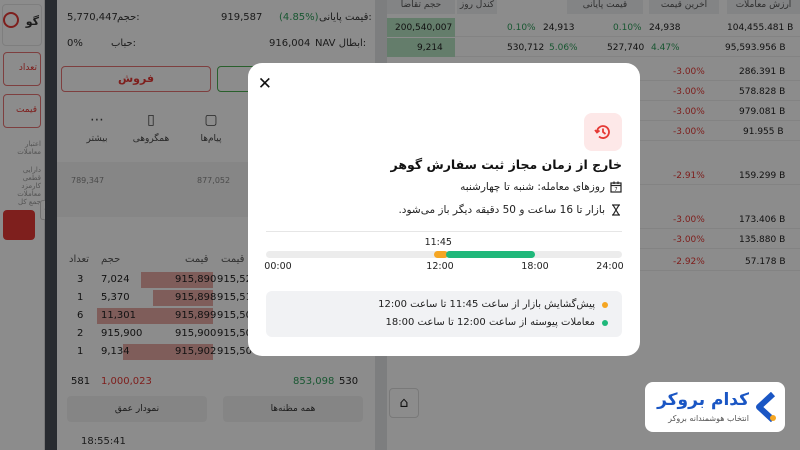 This screenshot has height=450, width=800. What do you see at coordinates (766, 407) in the screenshot?
I see `brand-logo-icon` at bounding box center [766, 407].